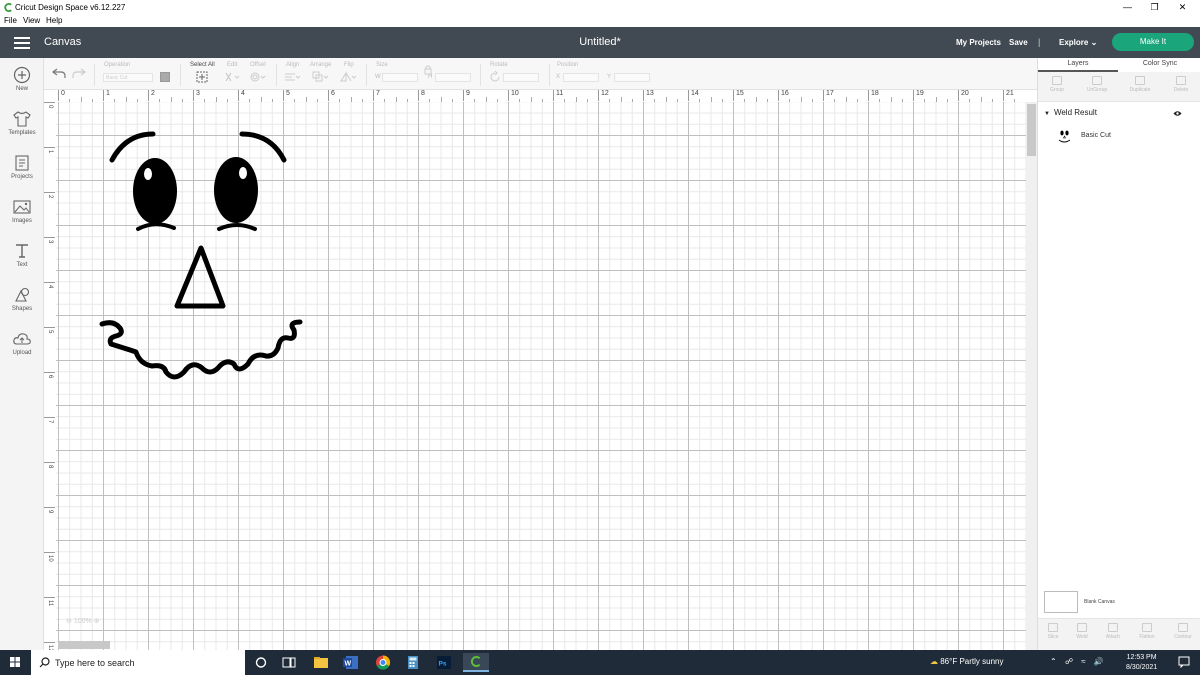  I want to click on tab-color-sync: Color Sync, so click(1160, 63).